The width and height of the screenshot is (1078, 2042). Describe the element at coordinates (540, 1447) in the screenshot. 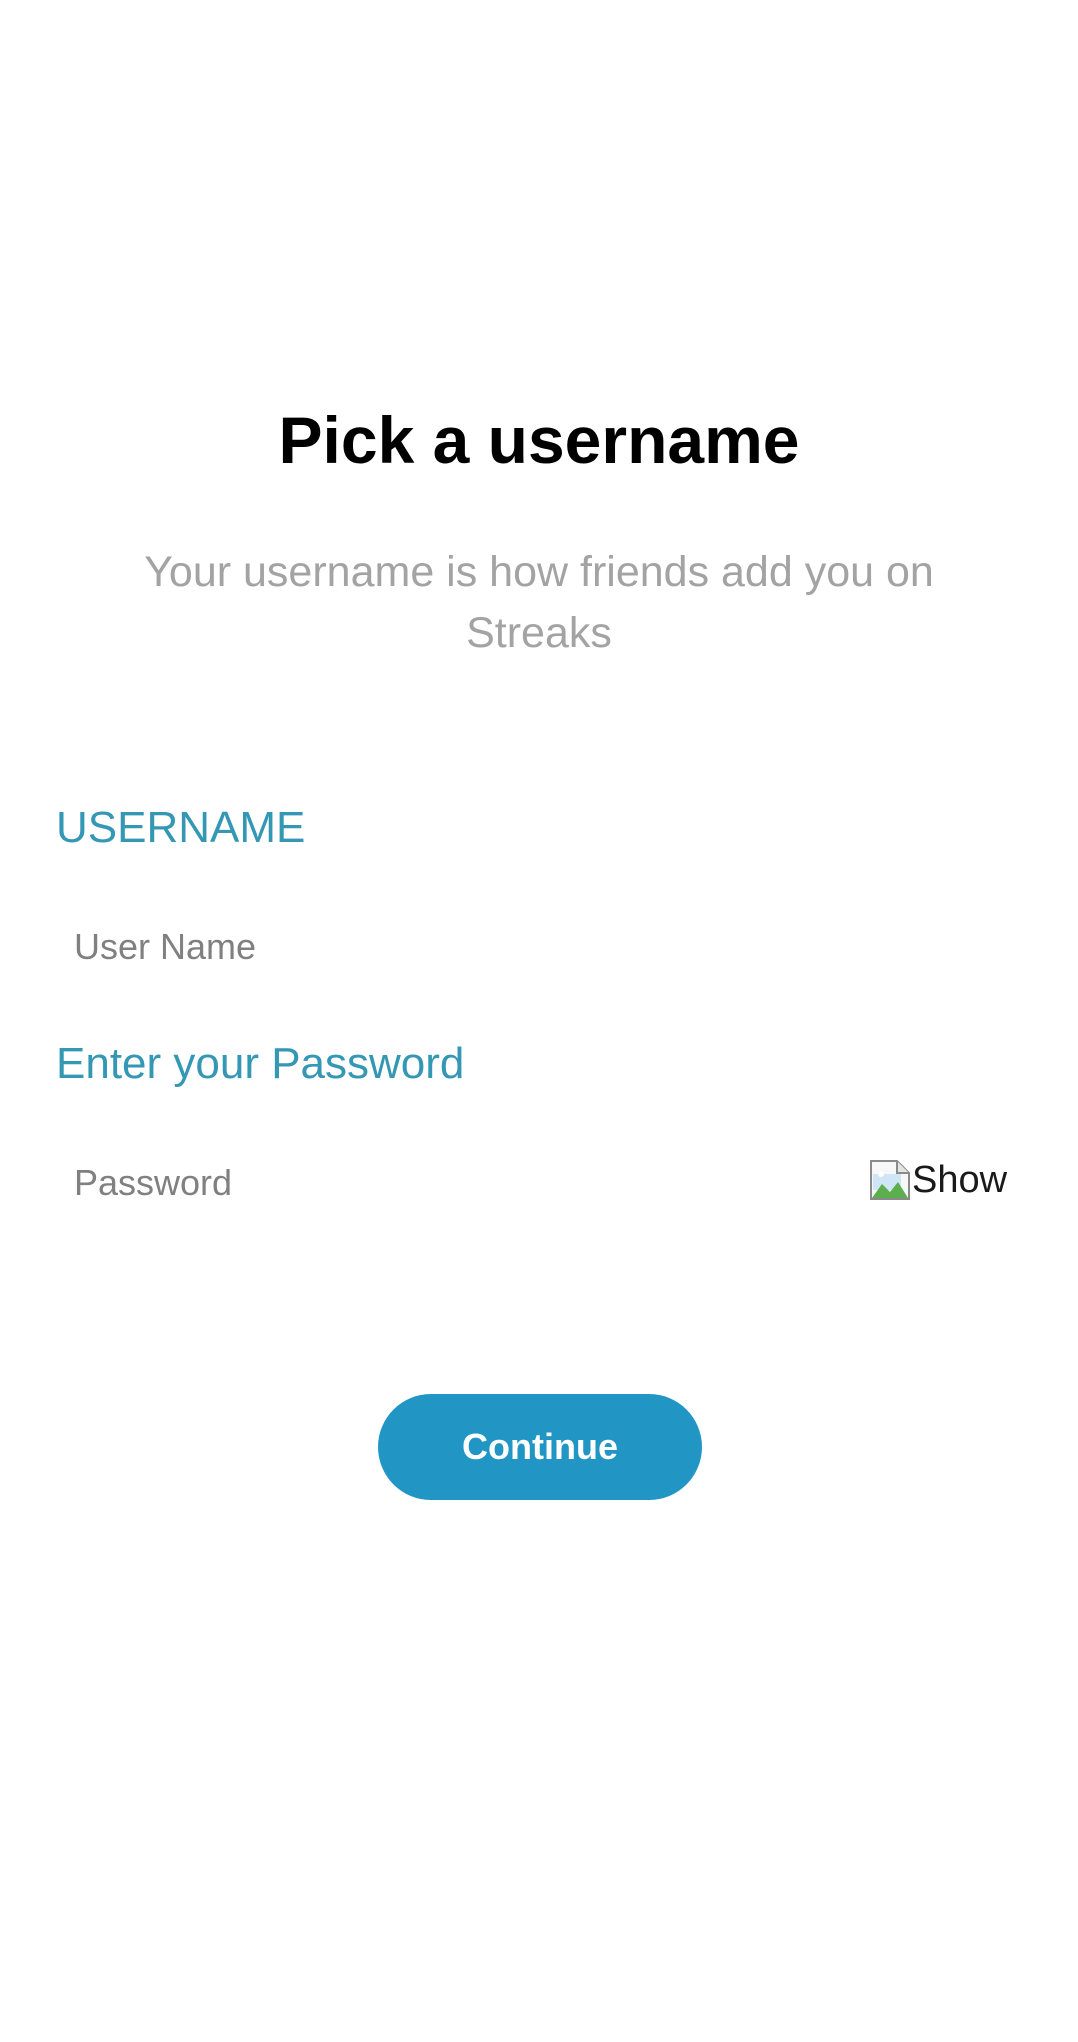

I see `continue-button: Continue` at that location.